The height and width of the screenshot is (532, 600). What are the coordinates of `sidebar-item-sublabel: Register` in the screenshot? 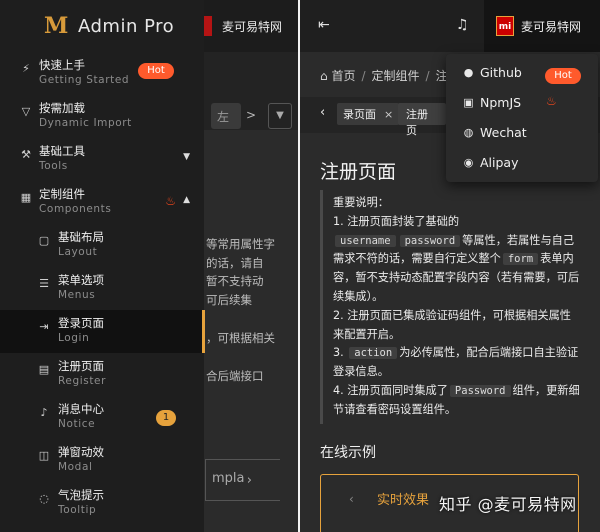 It's located at (82, 381).